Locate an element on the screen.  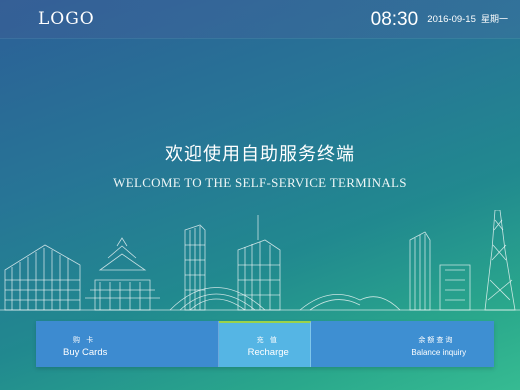
balance-inquiry-button: 余额查询 Balance inquiry is located at coordinates (402, 344).